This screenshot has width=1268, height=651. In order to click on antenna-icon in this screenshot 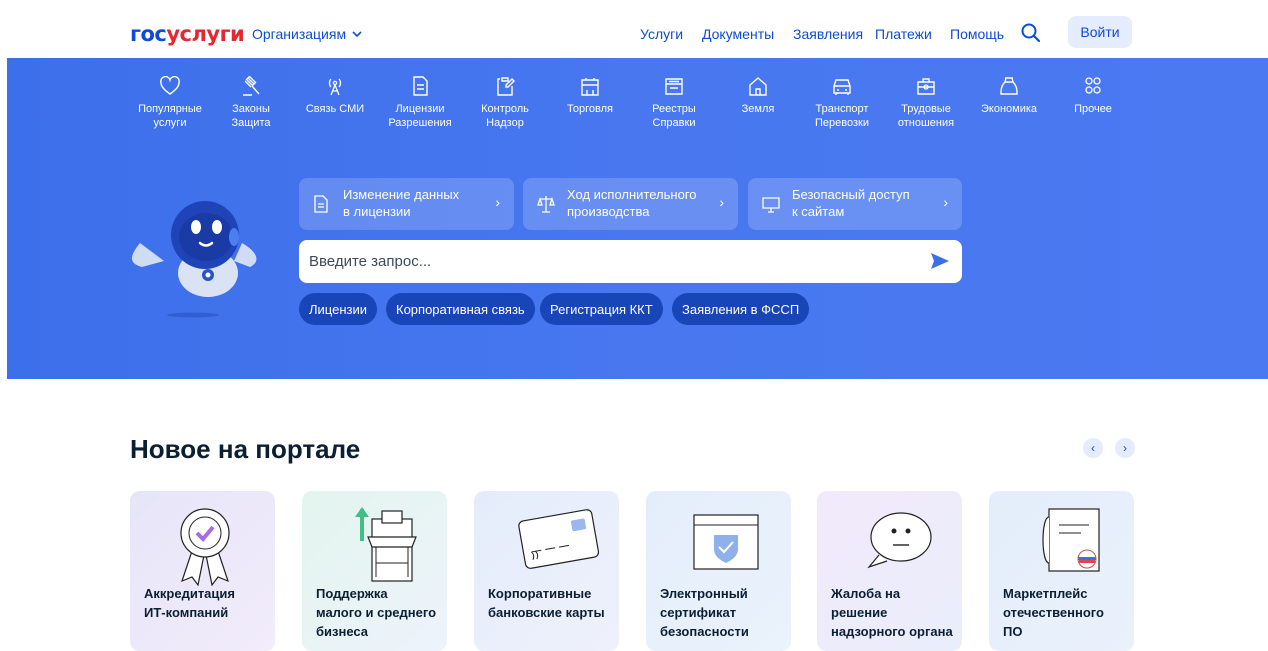, I will do `click(335, 87)`.